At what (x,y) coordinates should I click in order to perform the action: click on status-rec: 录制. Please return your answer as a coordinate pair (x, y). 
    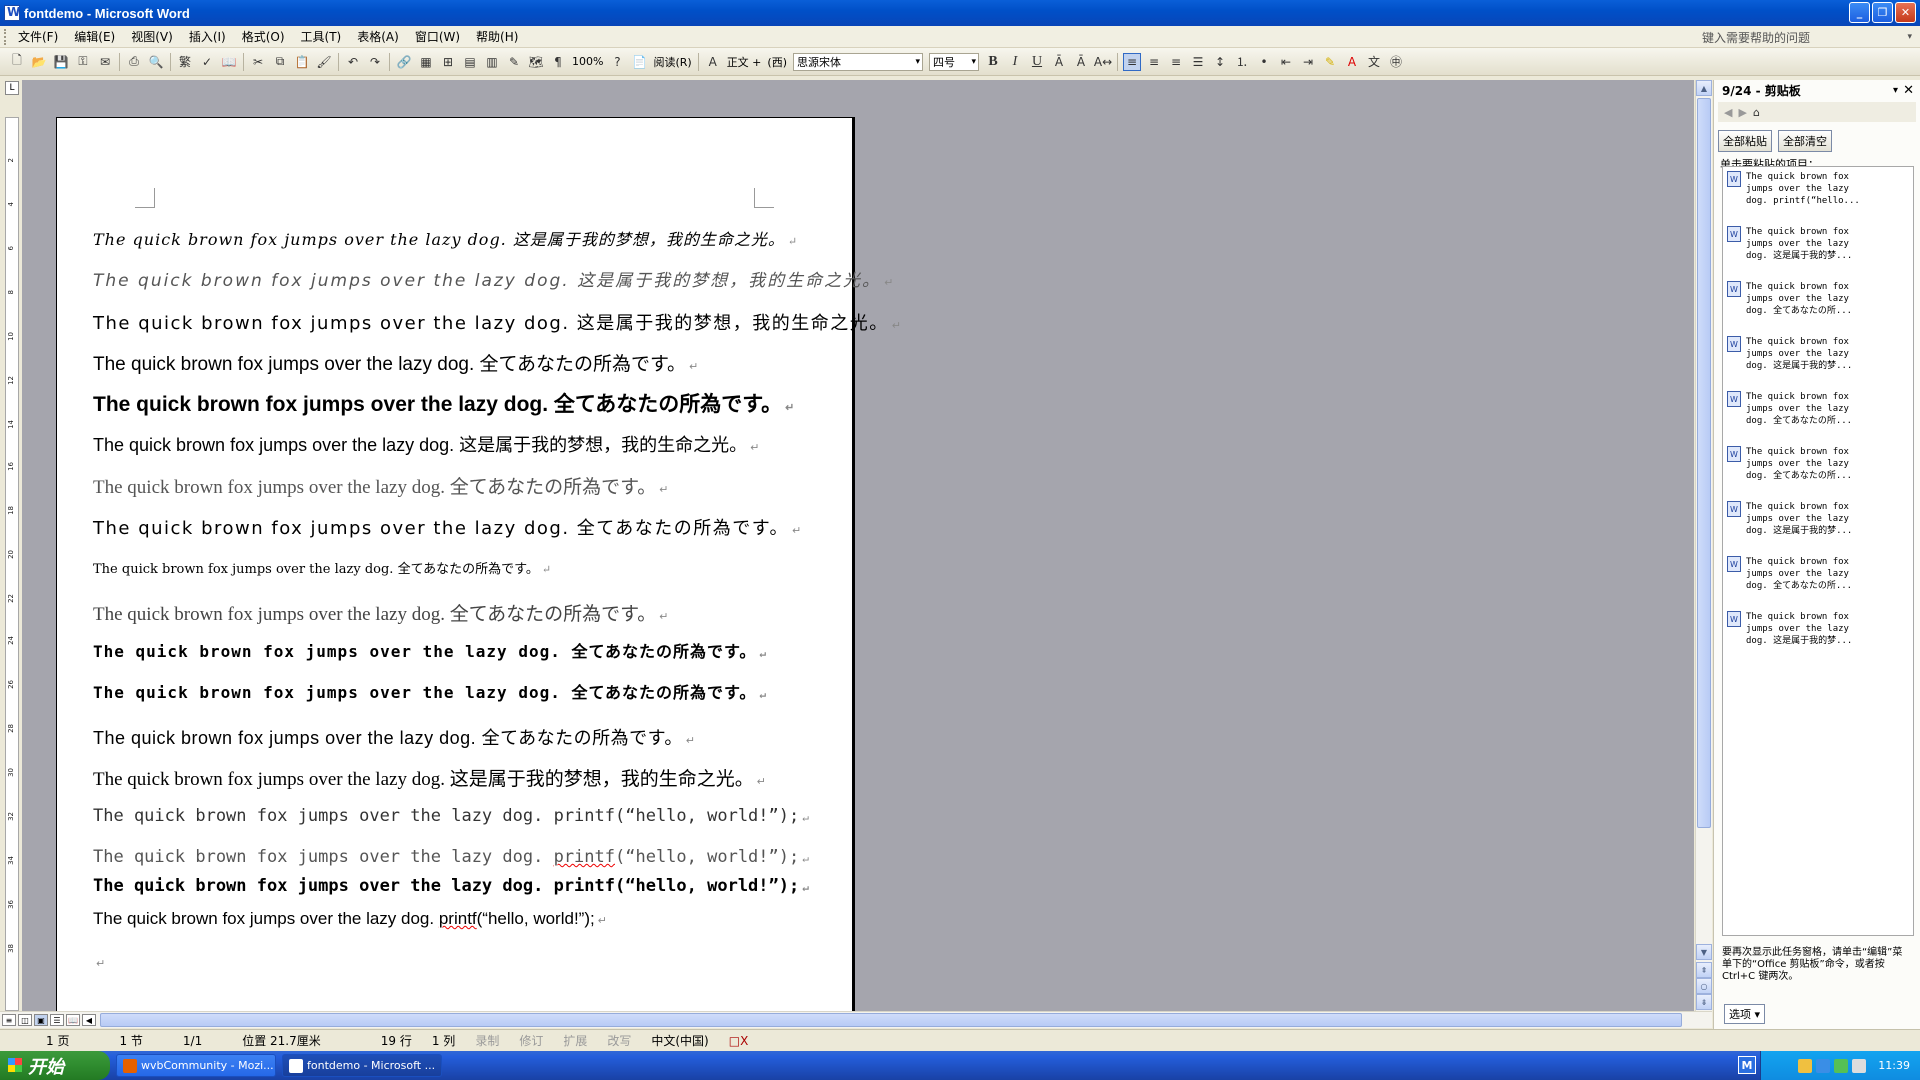
    Looking at the image, I should click on (487, 1040).